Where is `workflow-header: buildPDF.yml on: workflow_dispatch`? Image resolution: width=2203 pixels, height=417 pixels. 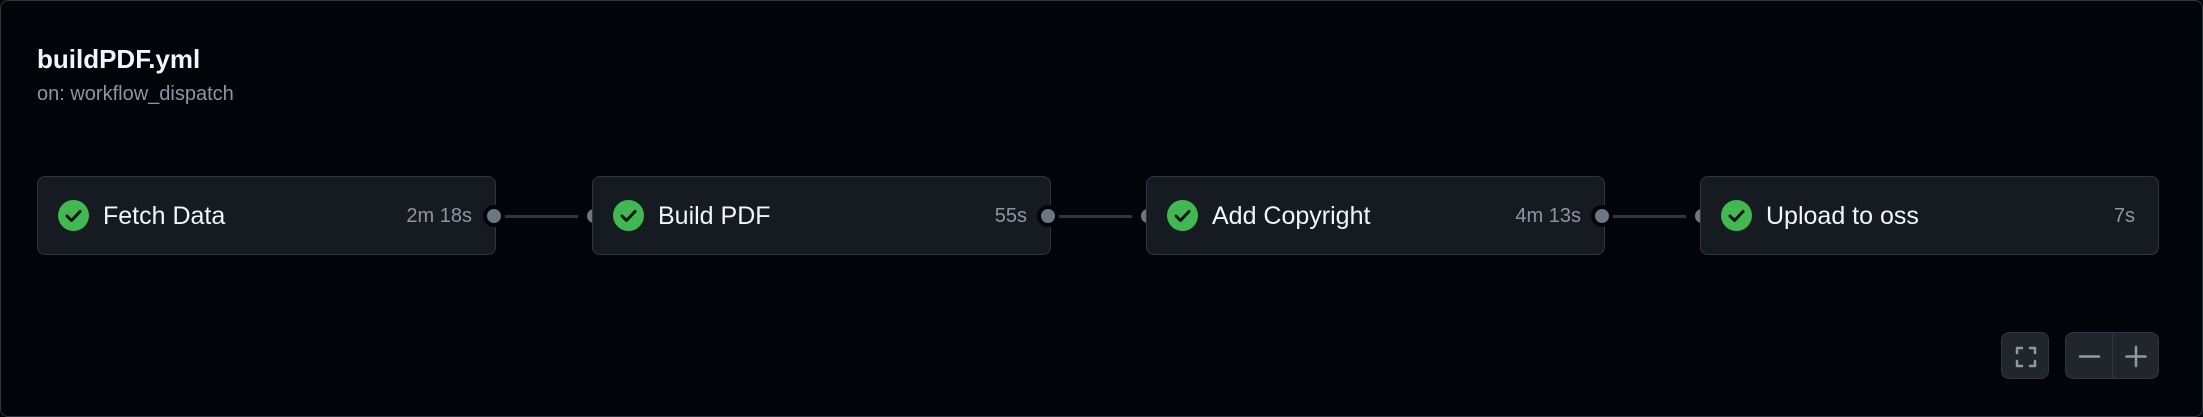 workflow-header: buildPDF.yml on: workflow_dispatch is located at coordinates (135, 75).